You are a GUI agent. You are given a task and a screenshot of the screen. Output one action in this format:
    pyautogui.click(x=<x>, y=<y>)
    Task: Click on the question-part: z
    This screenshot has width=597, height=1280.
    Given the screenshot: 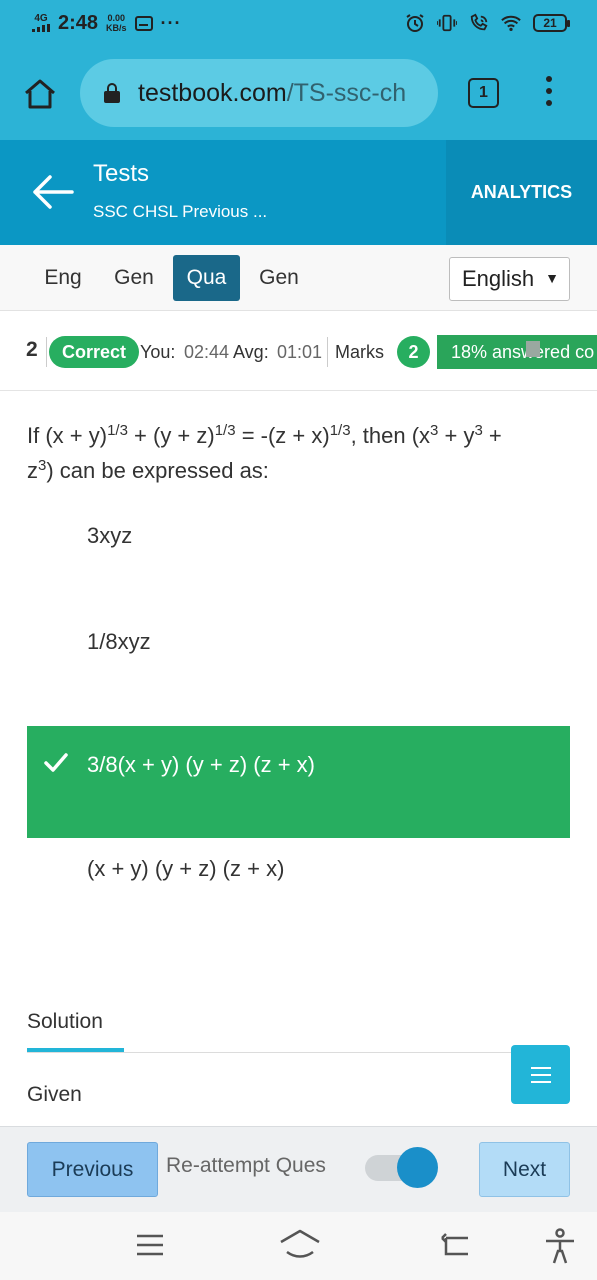 What is the action you would take?
    pyautogui.click(x=32, y=470)
    